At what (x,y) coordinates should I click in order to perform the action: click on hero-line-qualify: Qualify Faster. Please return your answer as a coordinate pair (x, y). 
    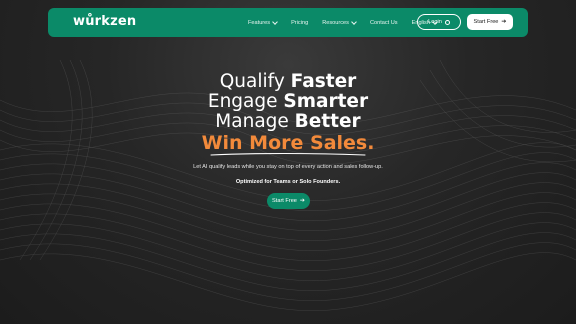
    Looking at the image, I should click on (288, 81).